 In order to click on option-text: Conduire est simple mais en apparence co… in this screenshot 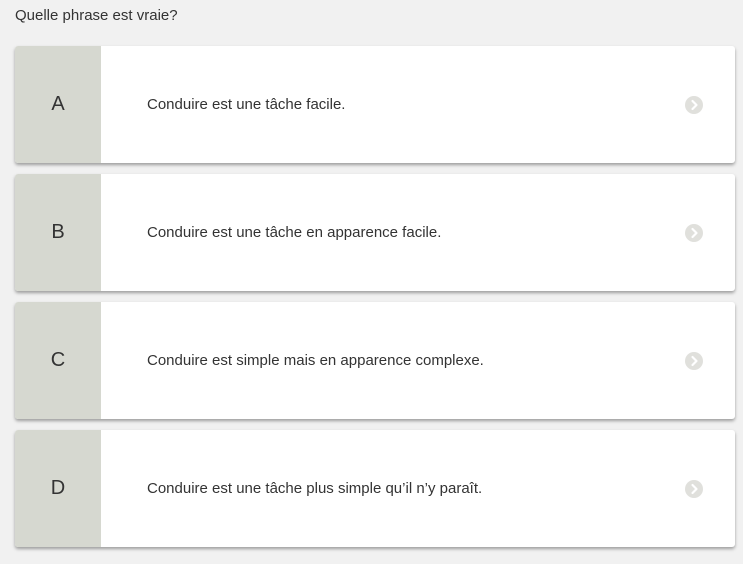, I will do `click(315, 360)`.